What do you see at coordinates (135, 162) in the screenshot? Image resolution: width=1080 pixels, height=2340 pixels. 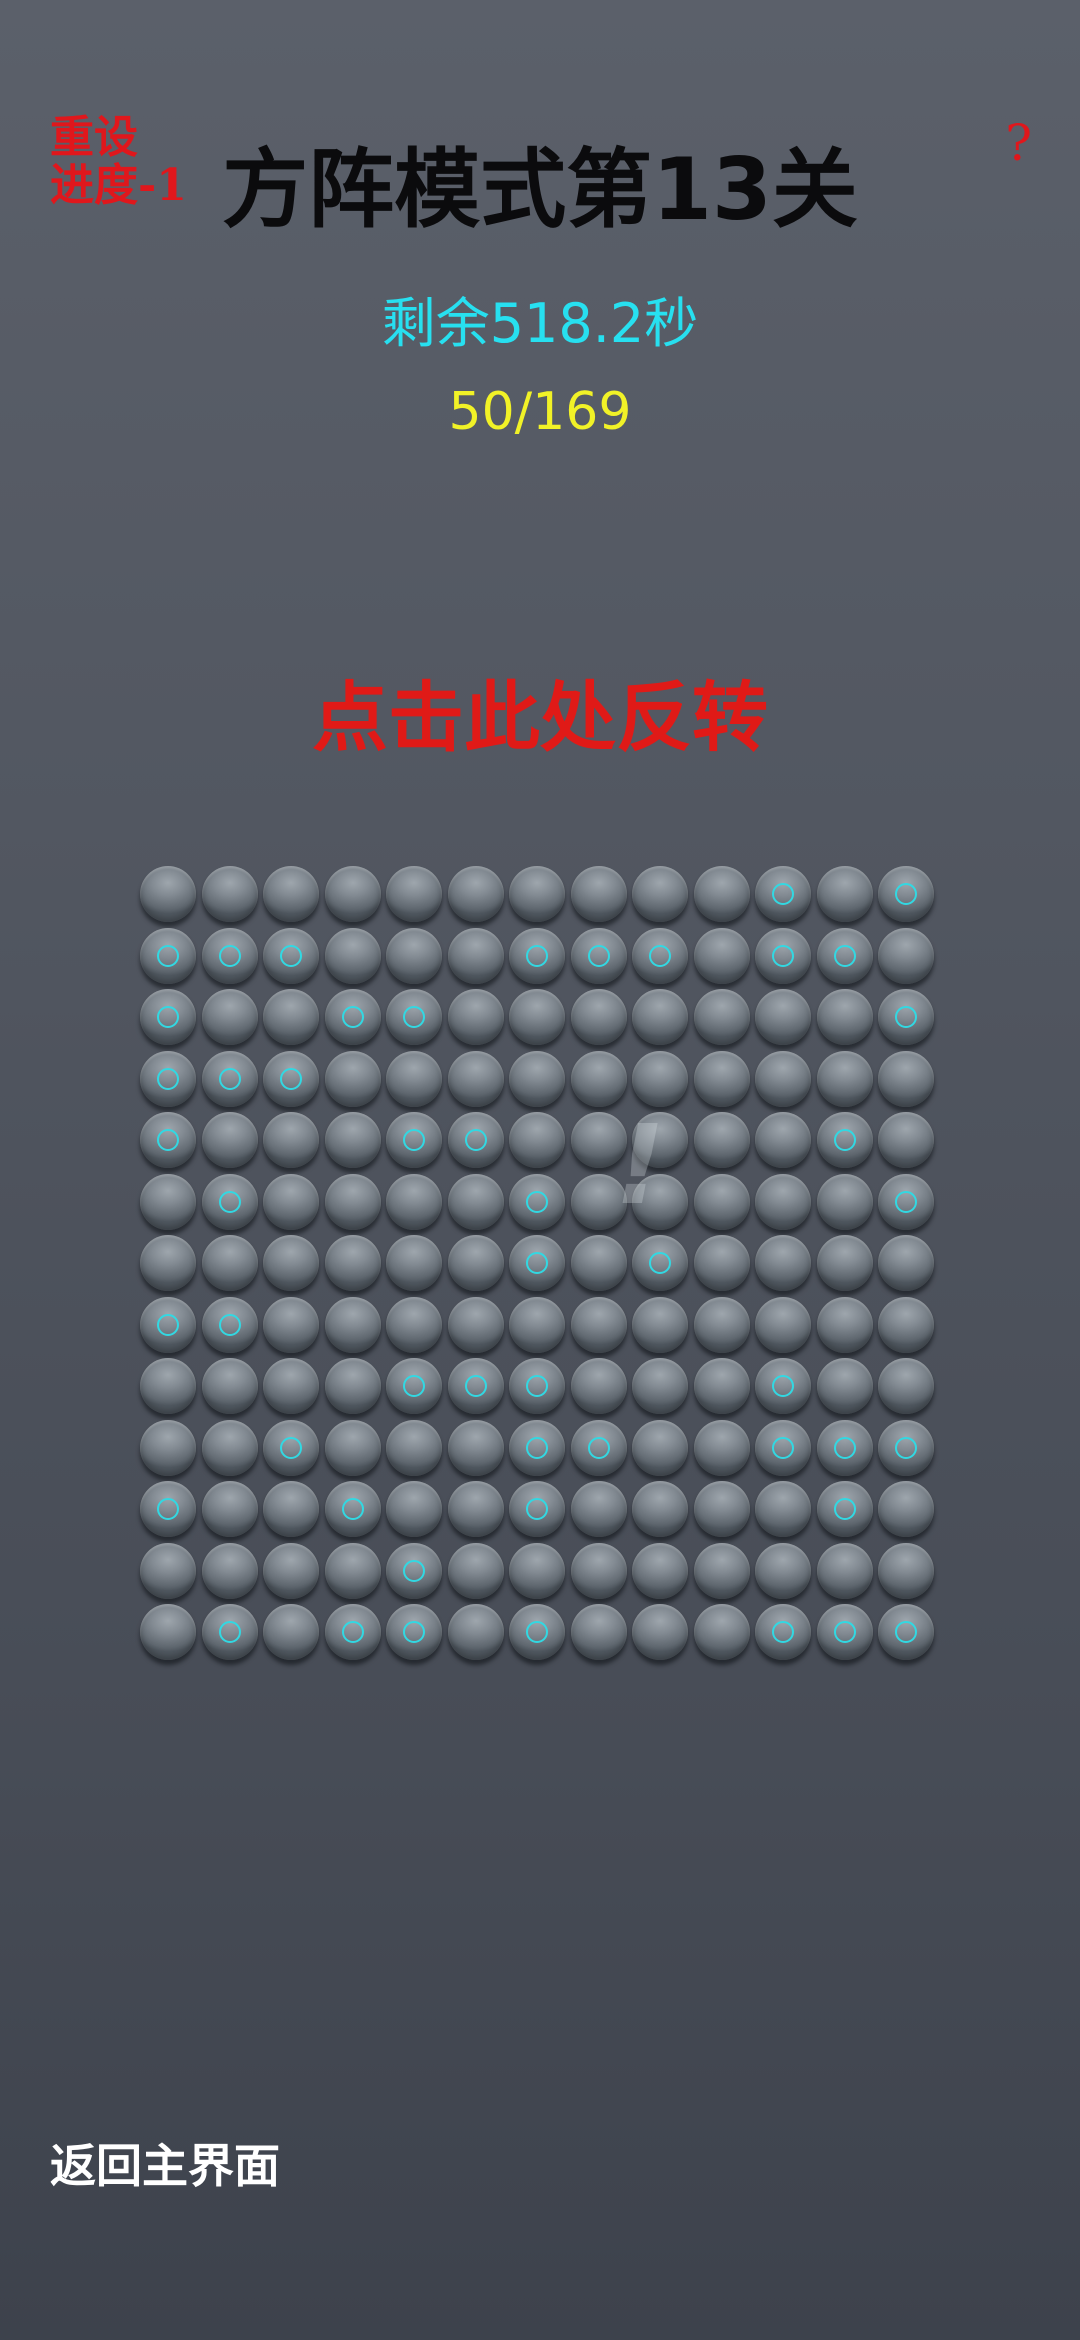 I see `reset-progress-button: 重设 进度-1` at bounding box center [135, 162].